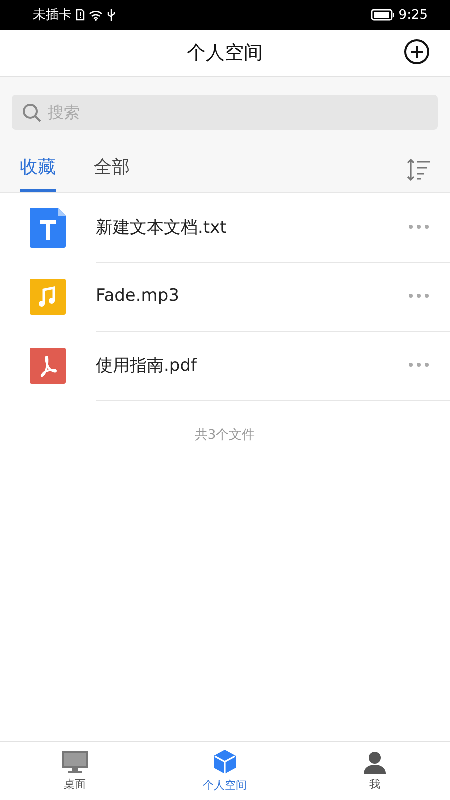  Describe the element at coordinates (52, 15) in the screenshot. I see `carrier-text: 未插卡` at that location.